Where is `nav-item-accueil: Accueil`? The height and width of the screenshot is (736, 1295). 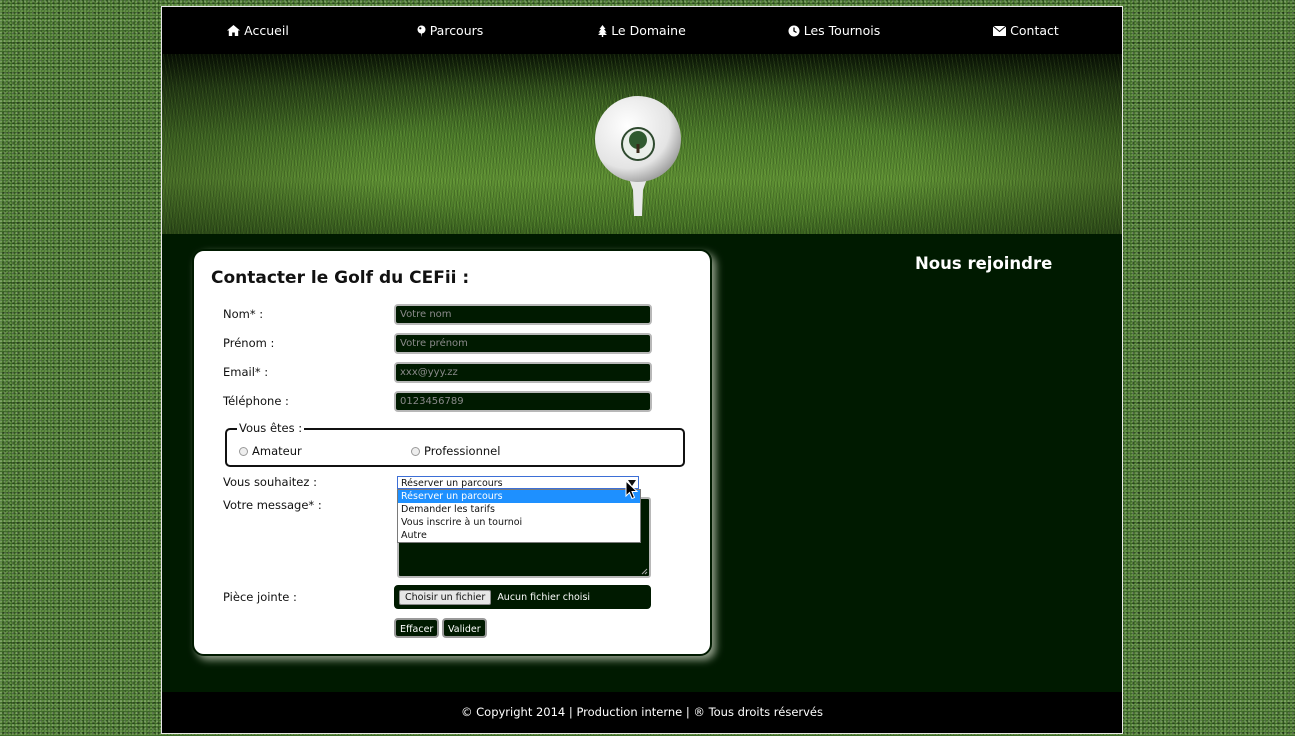
nav-item-accueil: Accueil is located at coordinates (258, 30).